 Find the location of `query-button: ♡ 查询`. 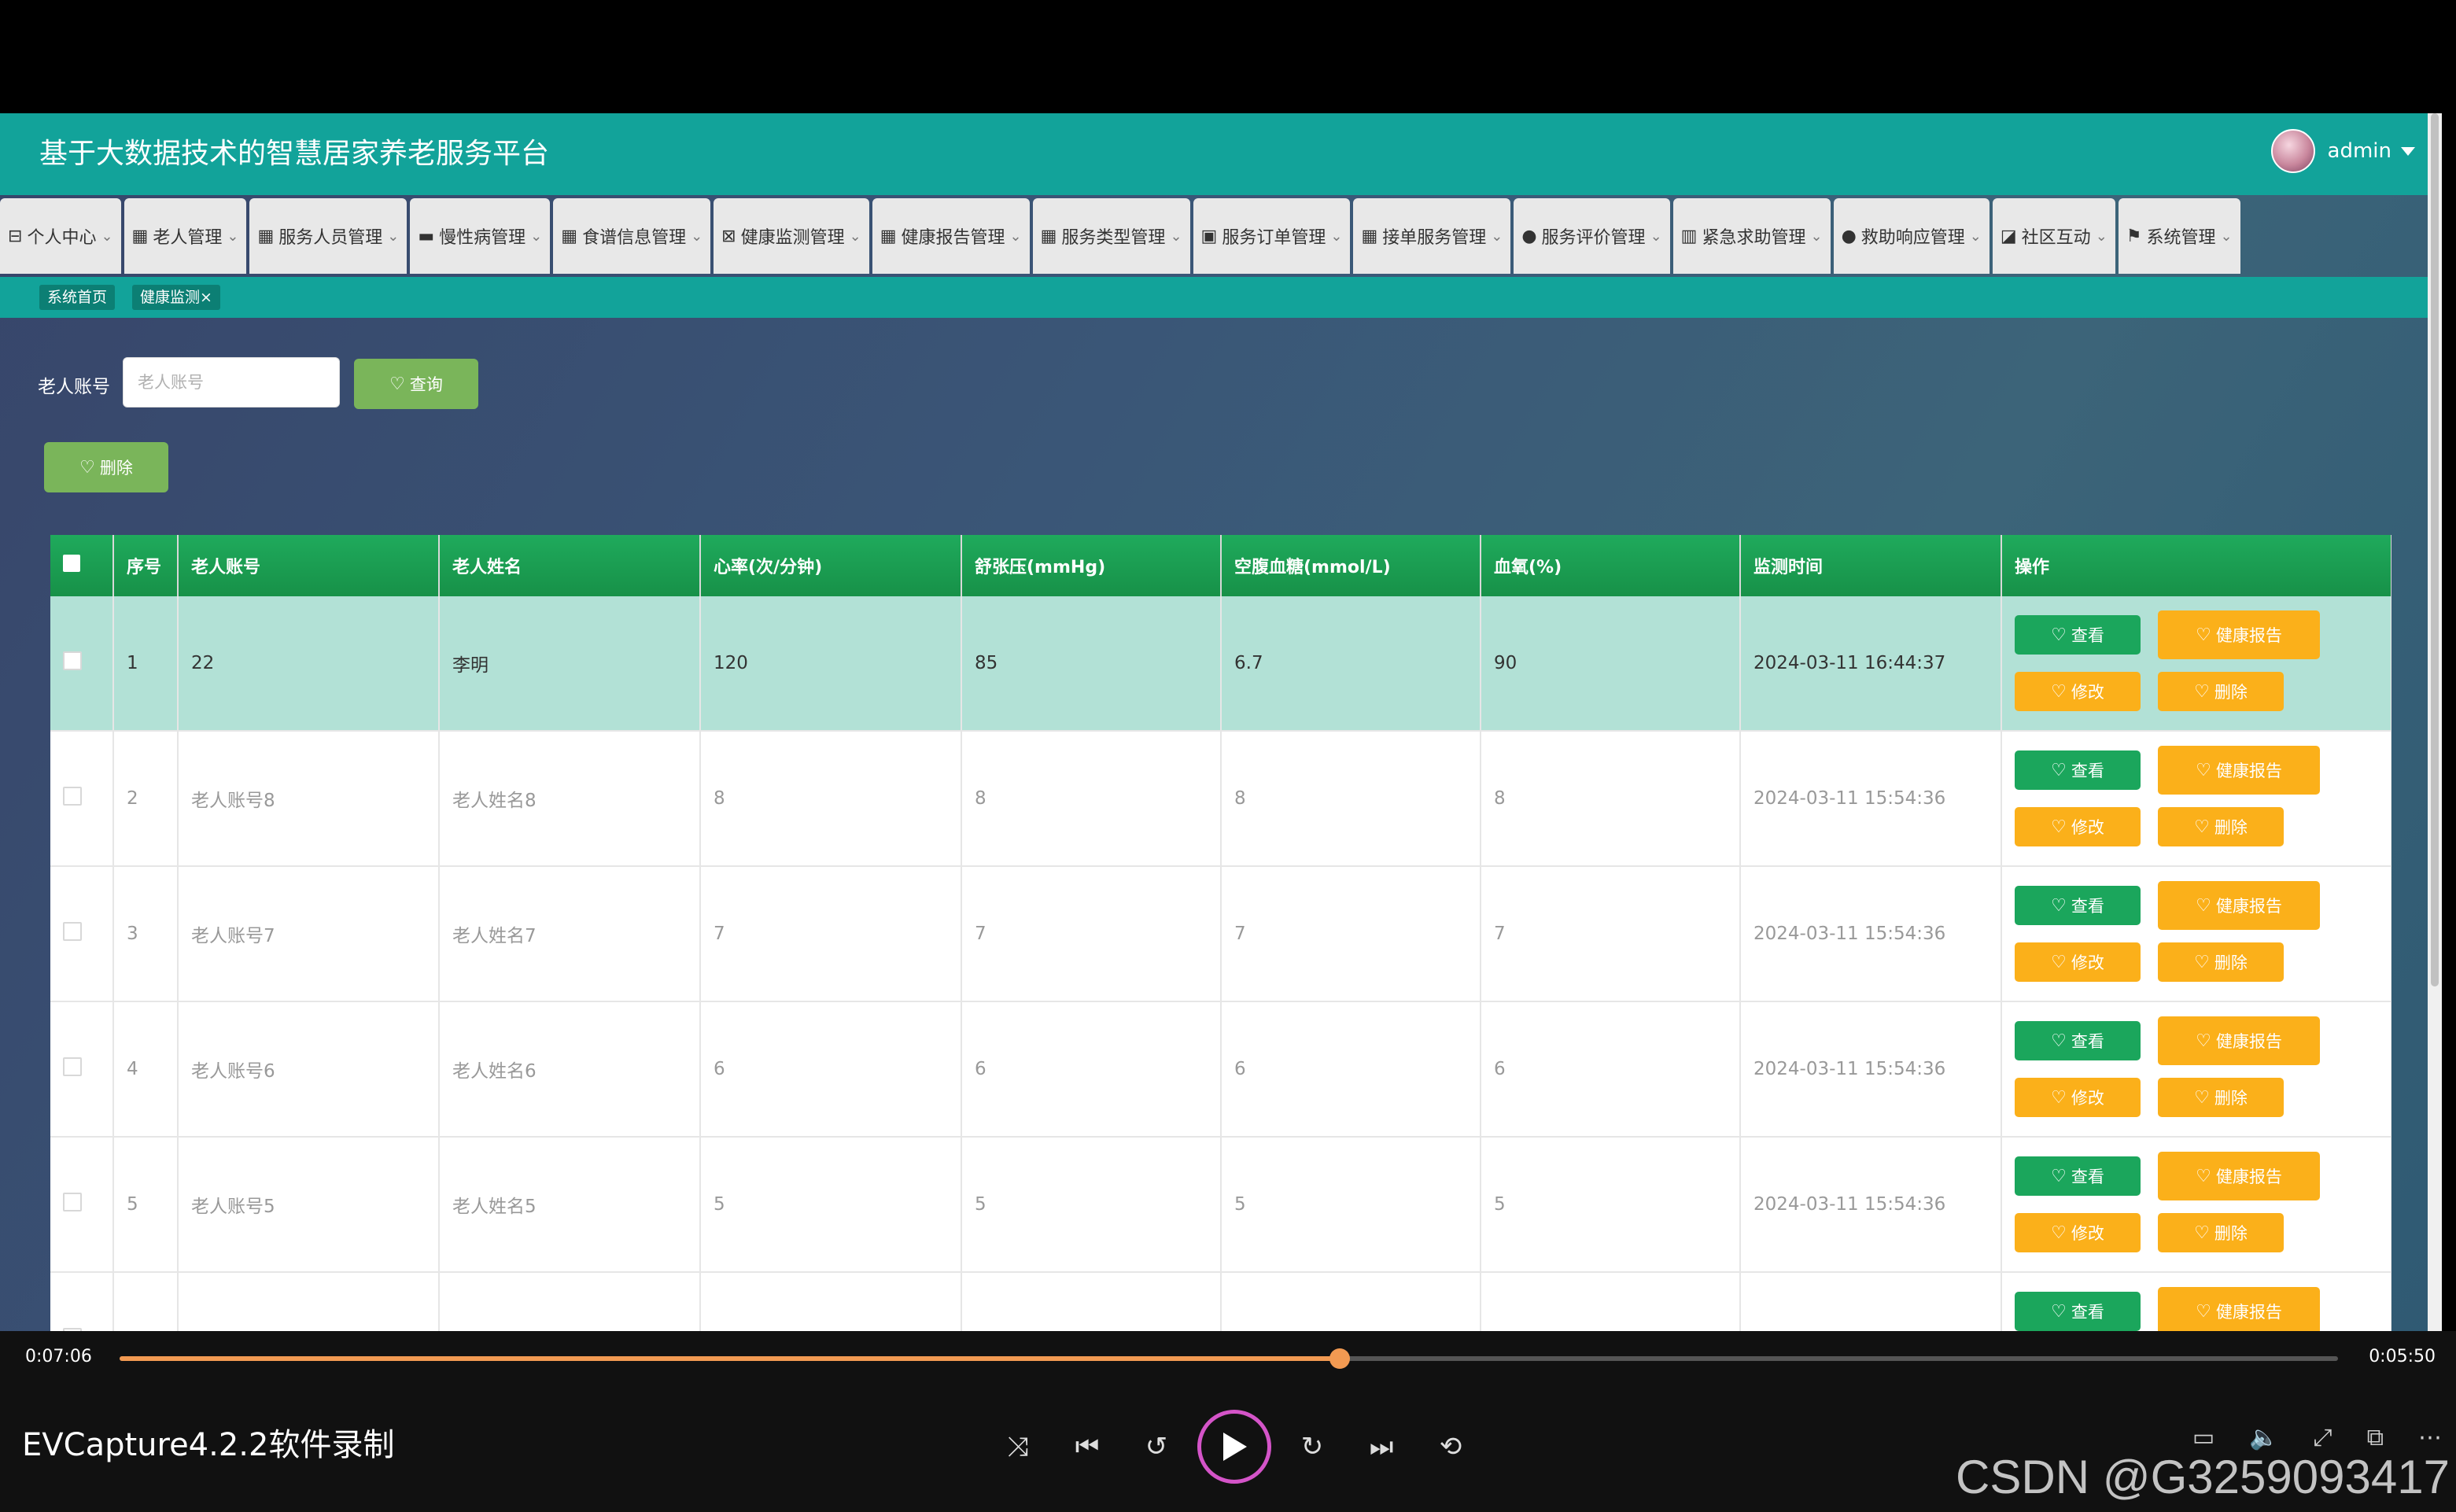

query-button: ♡ 查询 is located at coordinates (416, 384).